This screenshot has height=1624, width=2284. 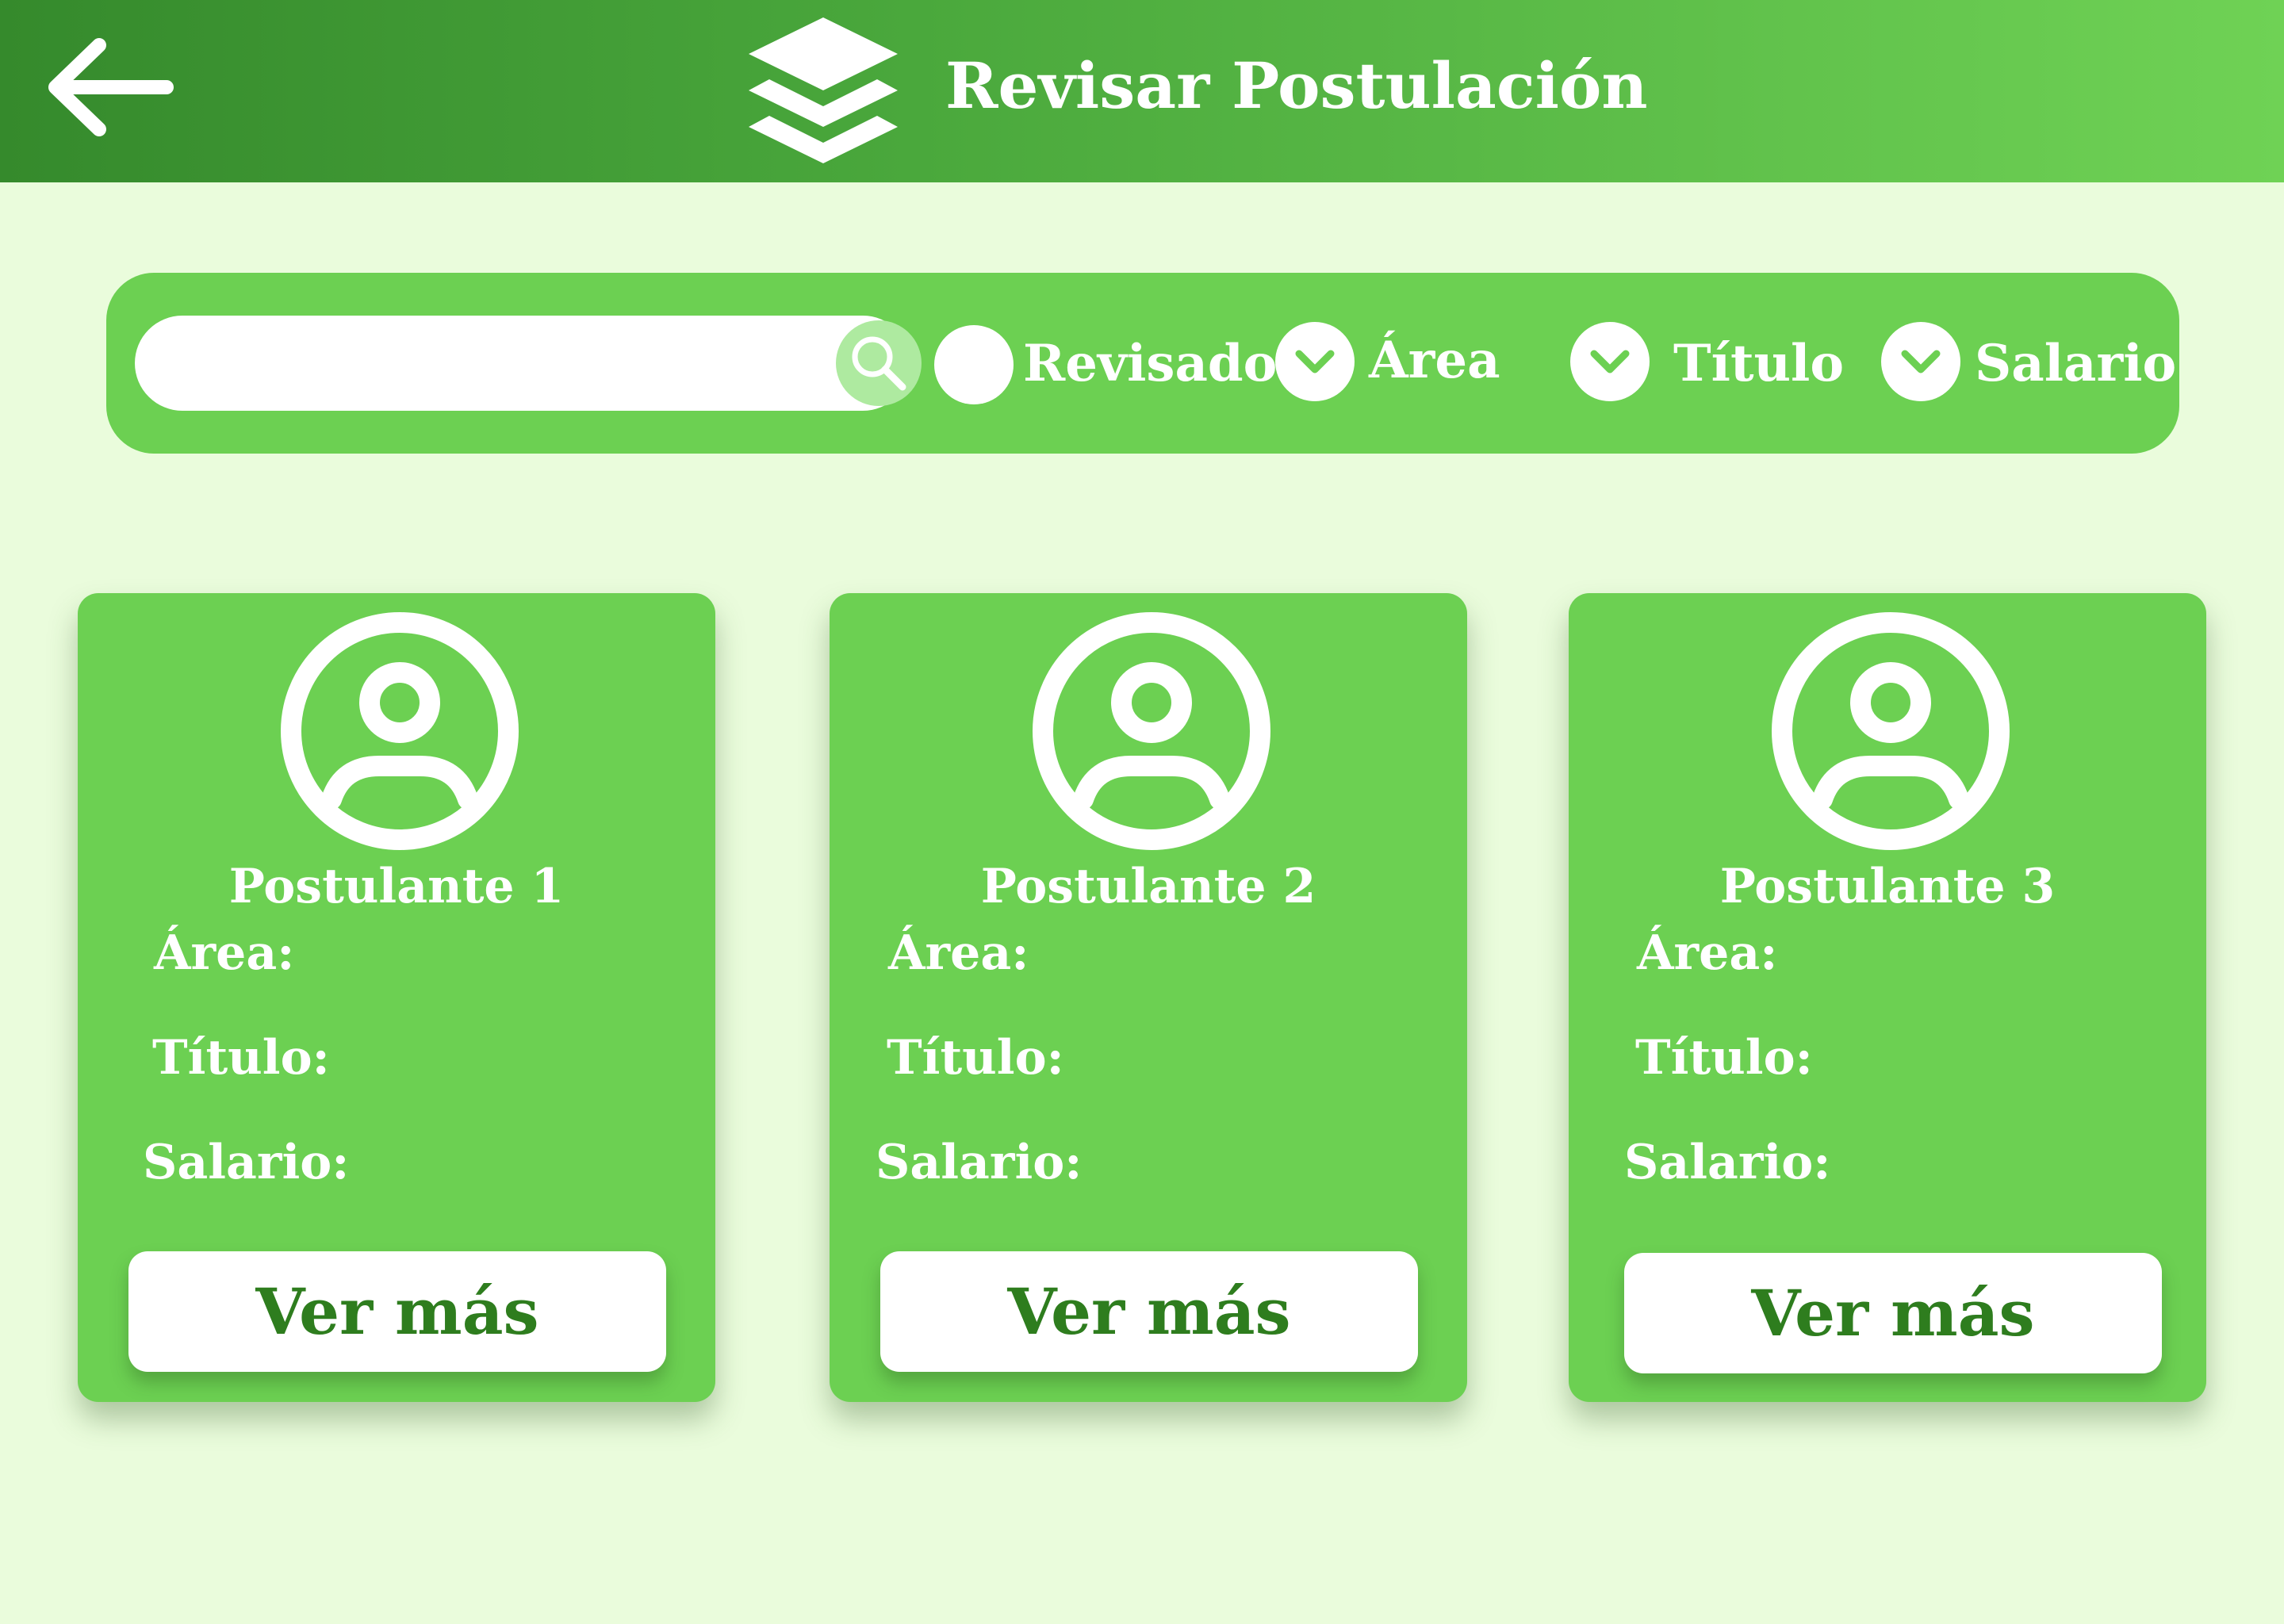 I want to click on salario-chevron-button, so click(x=1920, y=361).